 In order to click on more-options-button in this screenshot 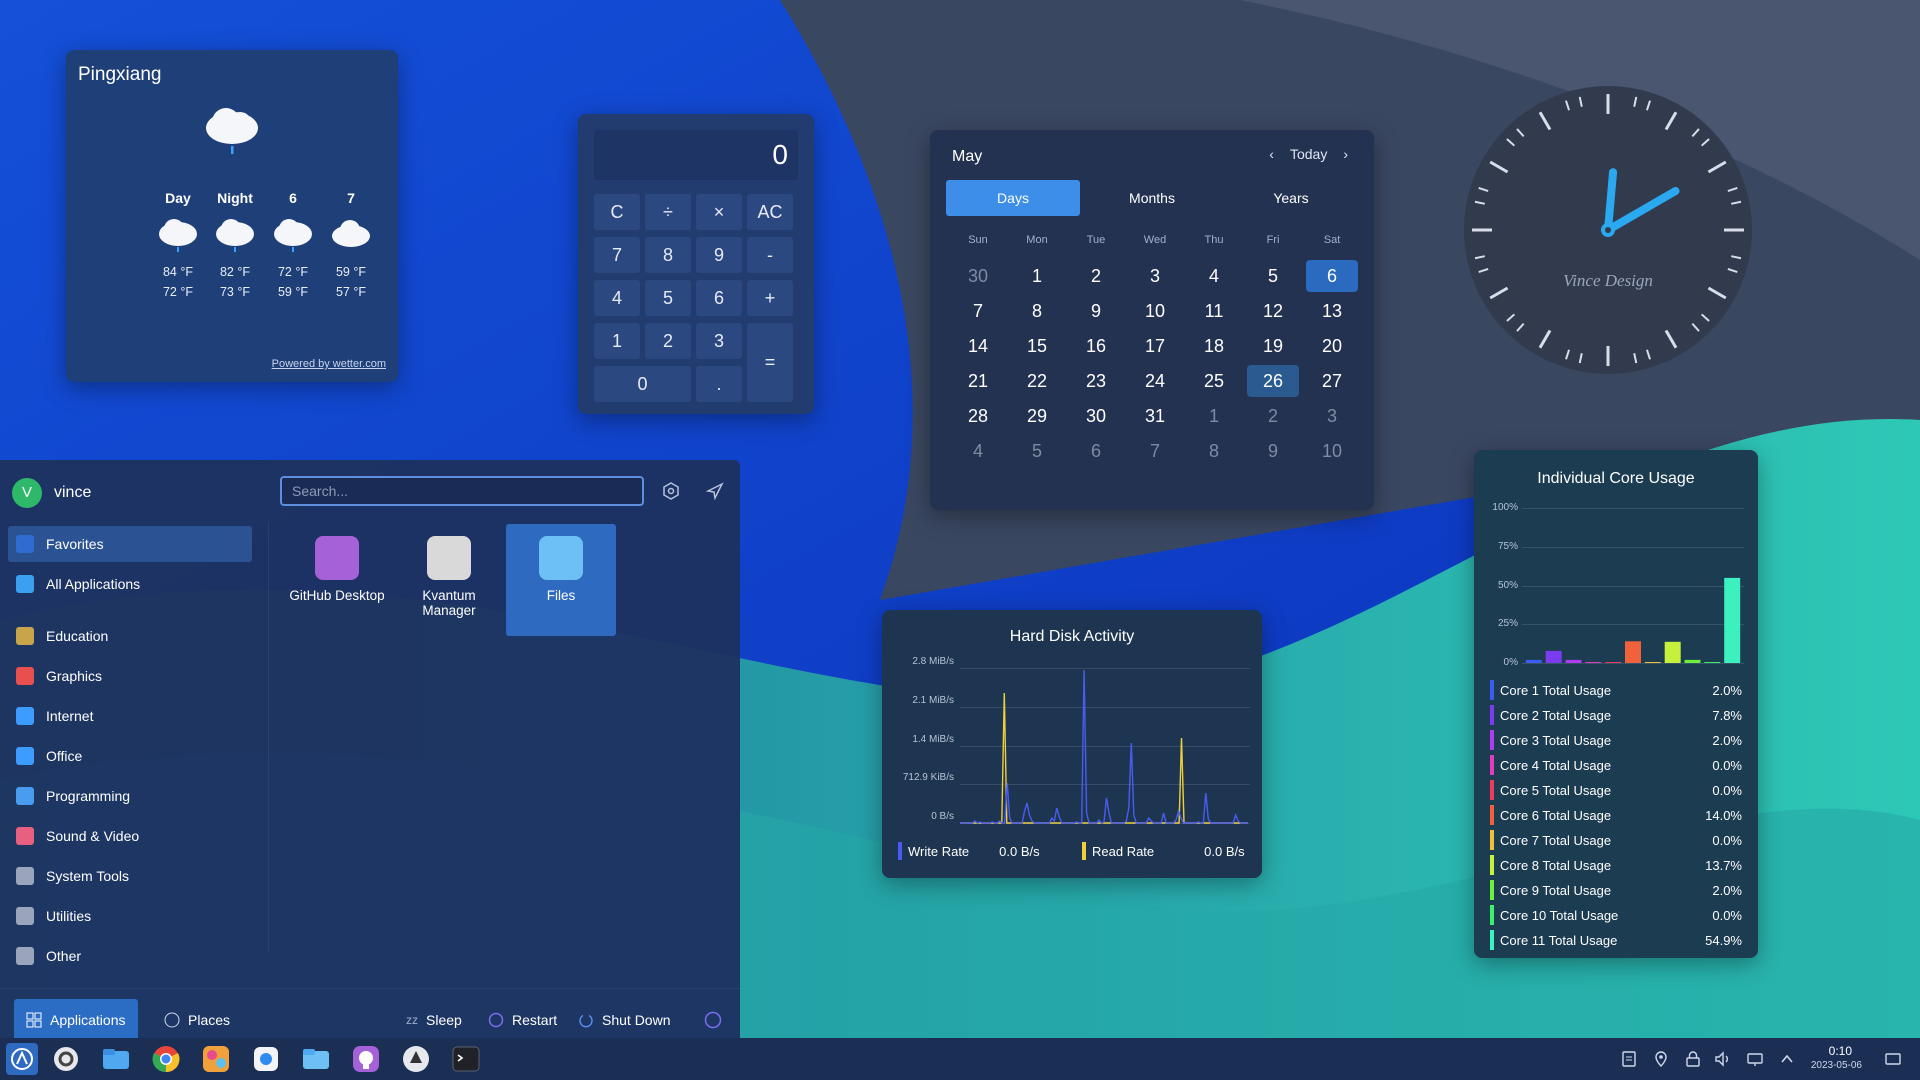, I will do `click(713, 1020)`.